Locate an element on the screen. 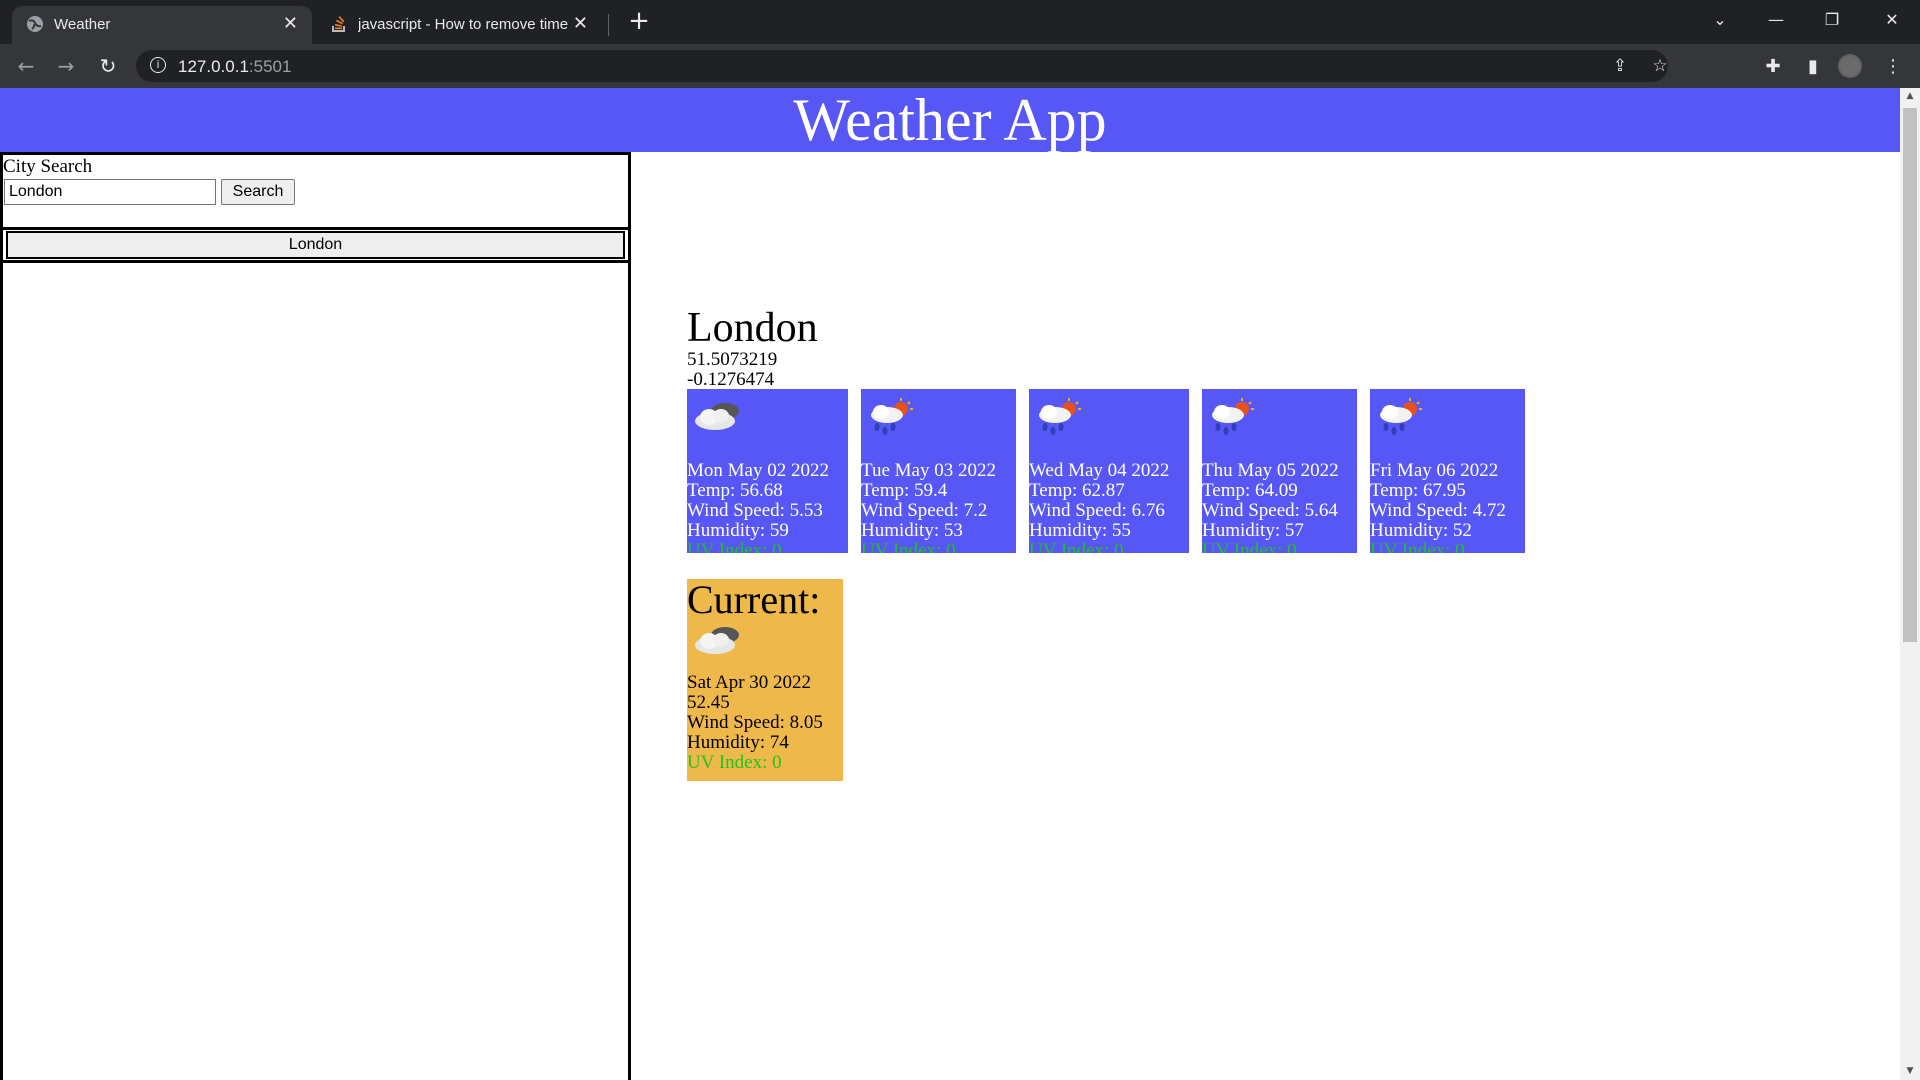  tab-separator is located at coordinates (608, 25).